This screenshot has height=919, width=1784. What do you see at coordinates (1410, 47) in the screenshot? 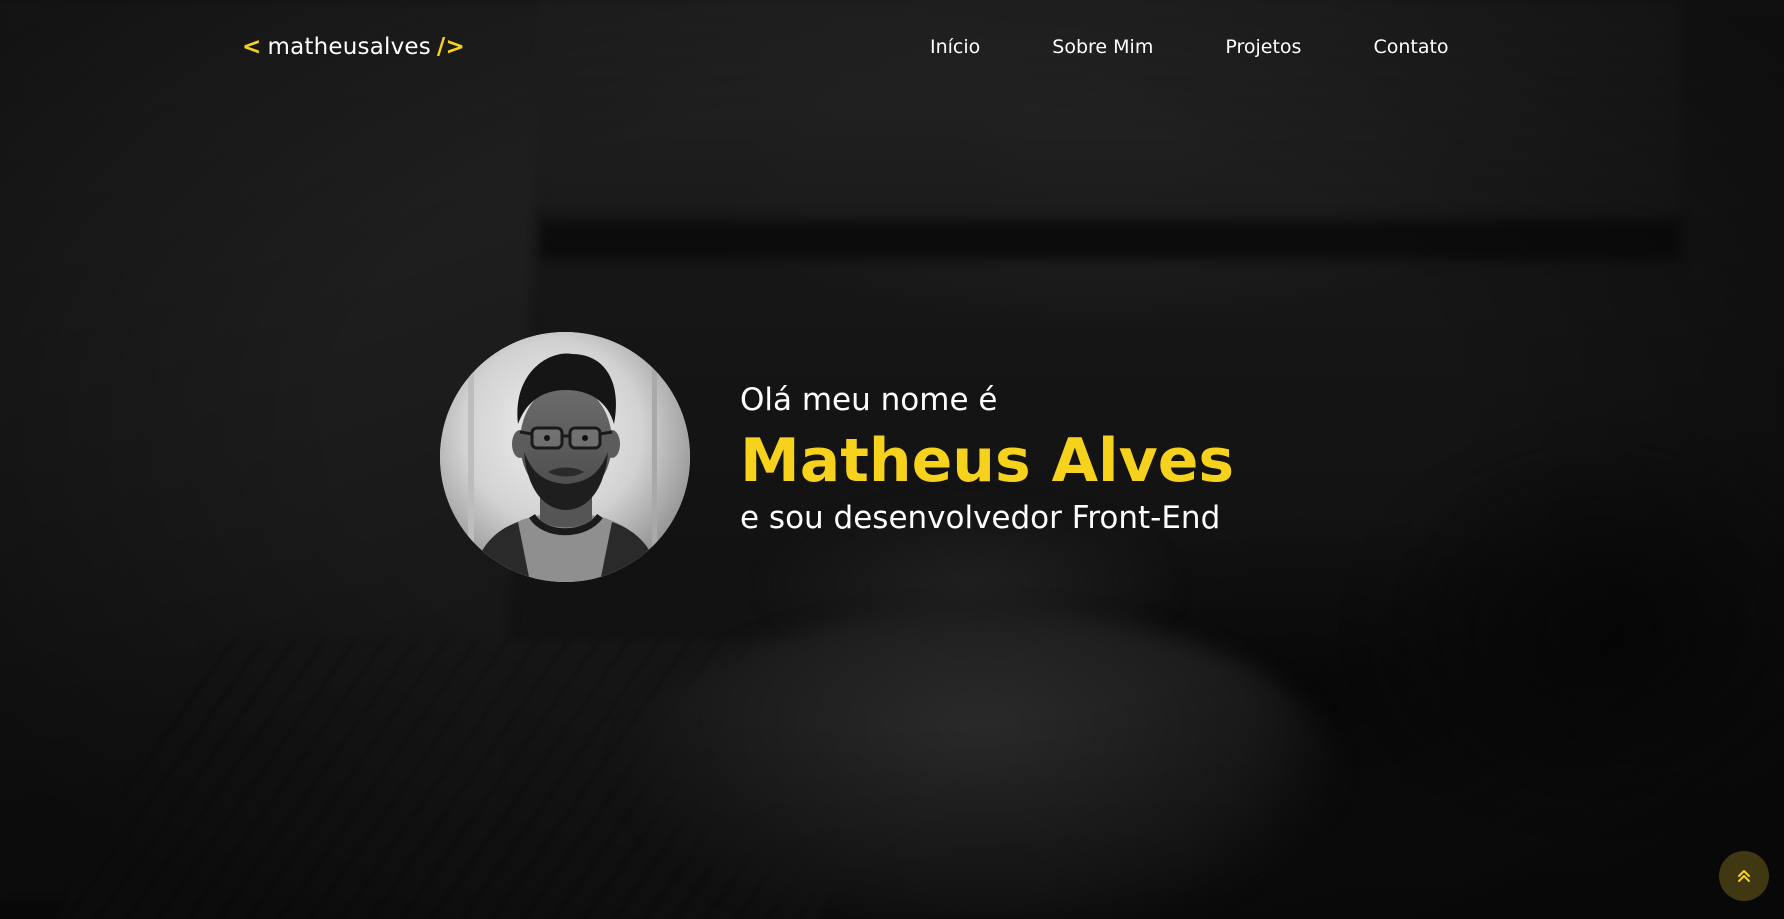
I see `nav-link-contato: Contato` at bounding box center [1410, 47].